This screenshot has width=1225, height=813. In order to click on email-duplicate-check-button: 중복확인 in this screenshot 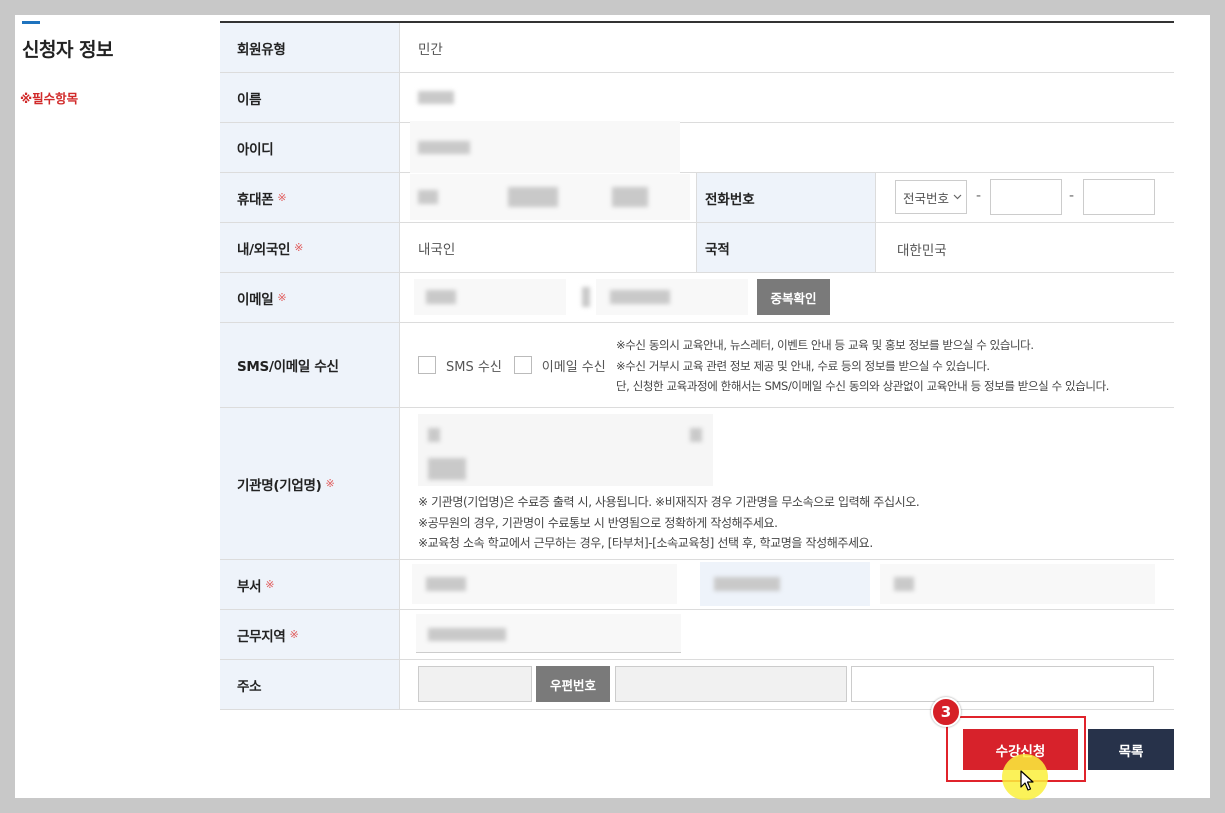, I will do `click(793, 297)`.